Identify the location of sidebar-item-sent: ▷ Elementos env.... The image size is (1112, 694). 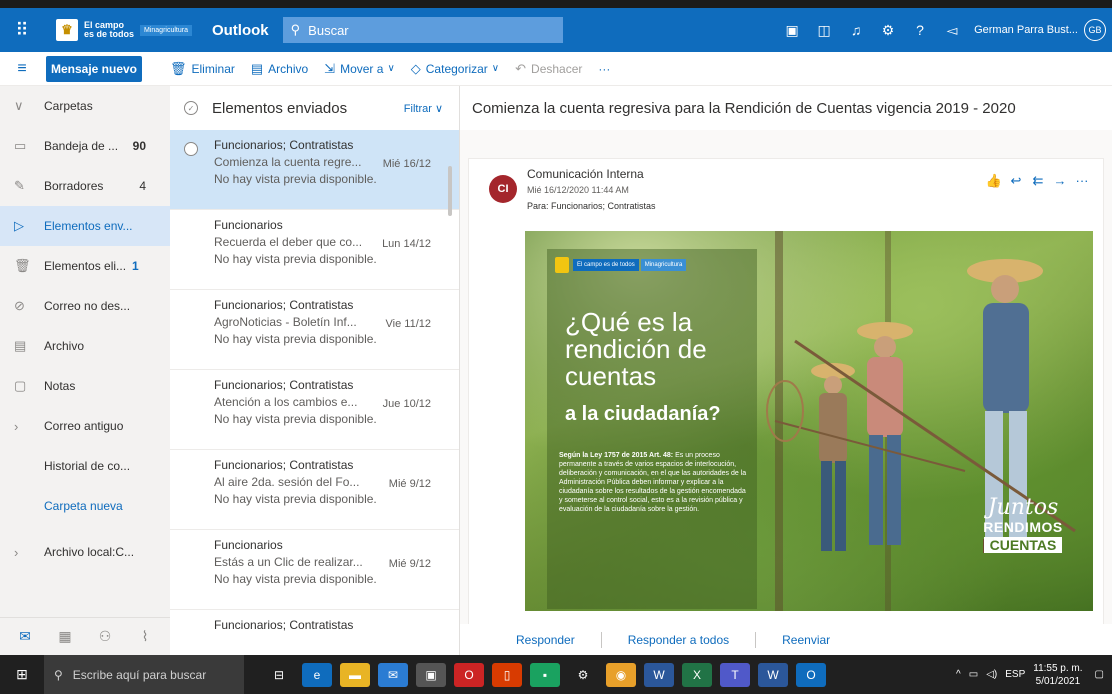
(85, 226).